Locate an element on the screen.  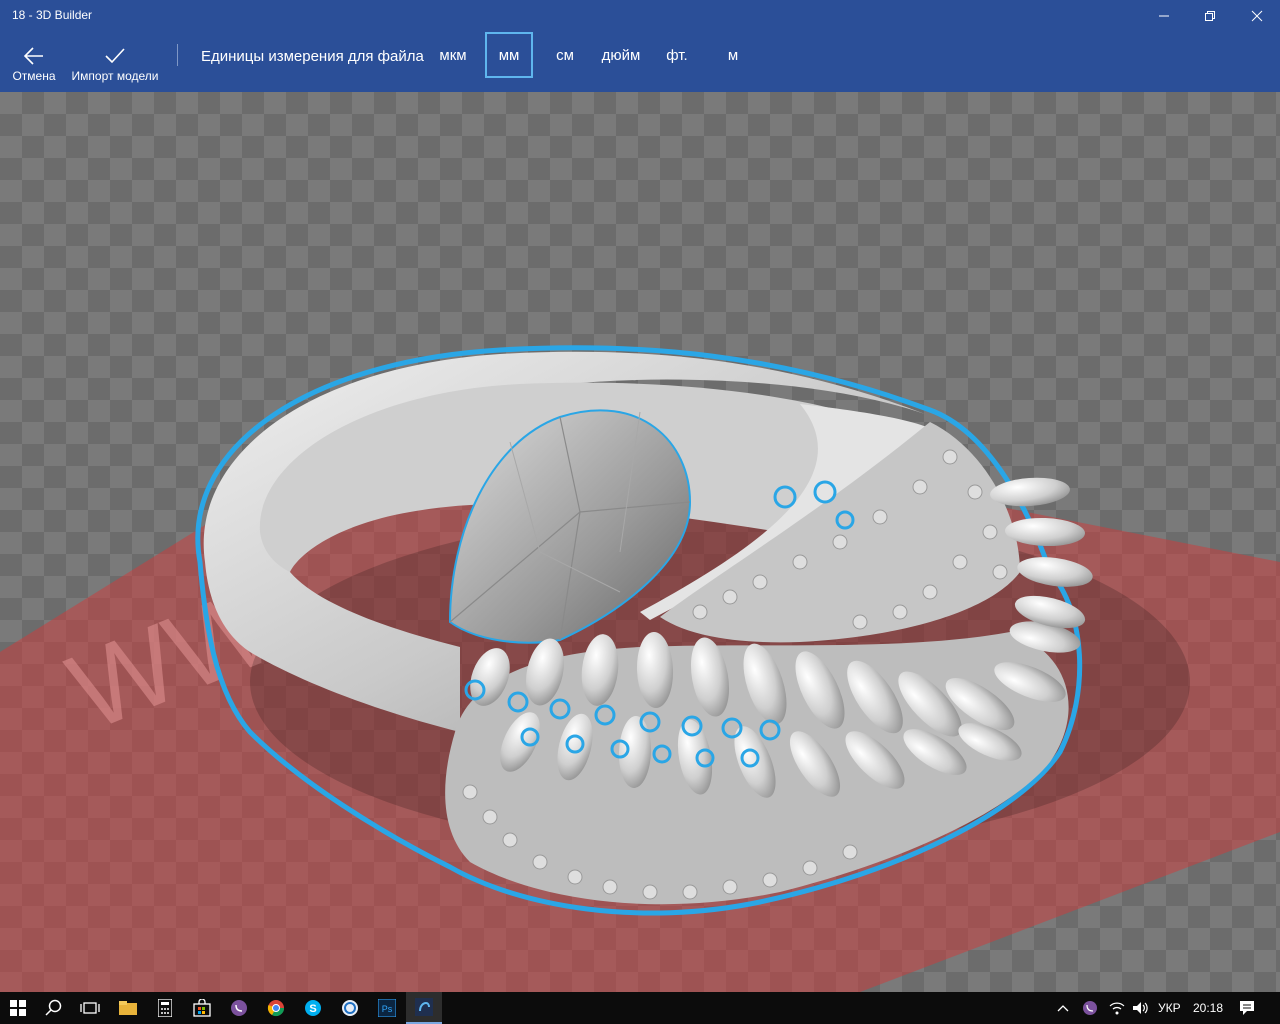
minimize-icon is located at coordinates (1164, 16).